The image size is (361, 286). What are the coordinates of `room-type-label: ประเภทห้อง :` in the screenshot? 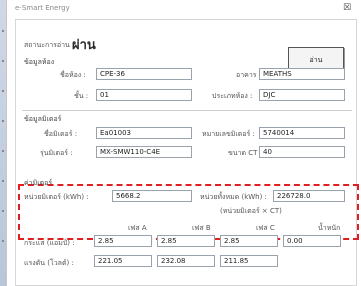 It's located at (232, 96).